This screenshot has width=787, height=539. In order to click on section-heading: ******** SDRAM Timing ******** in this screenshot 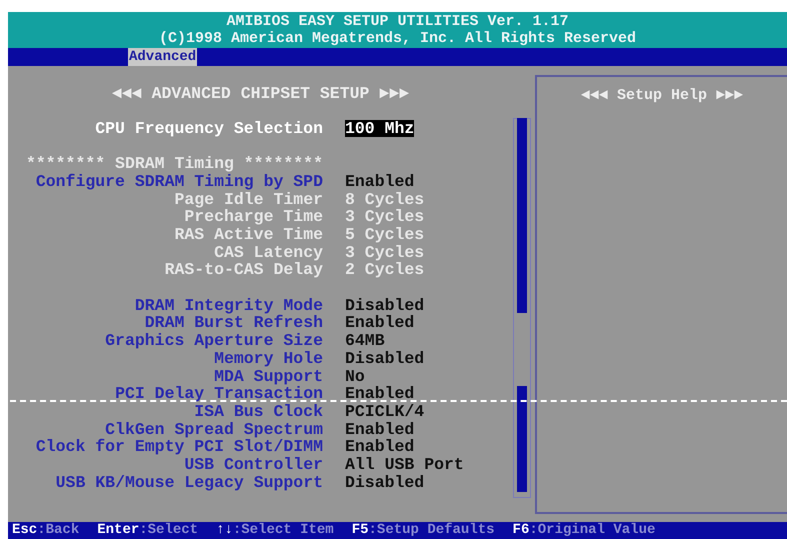, I will do `click(173, 164)`.